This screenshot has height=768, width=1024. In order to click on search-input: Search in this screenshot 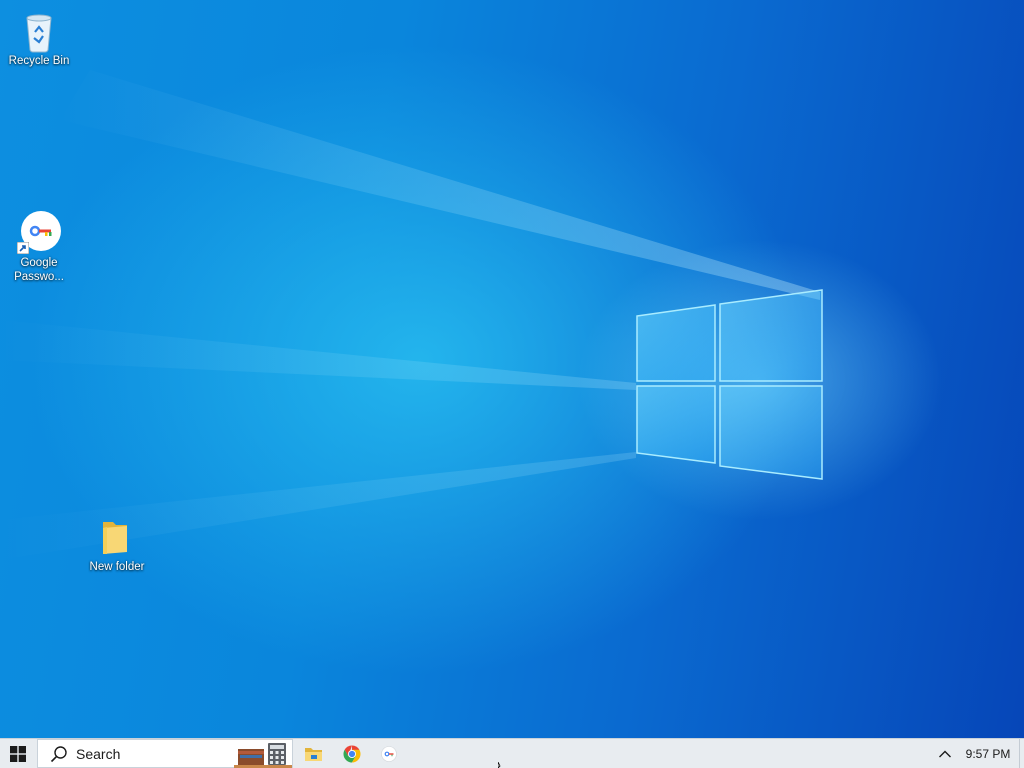, I will do `click(165, 753)`.